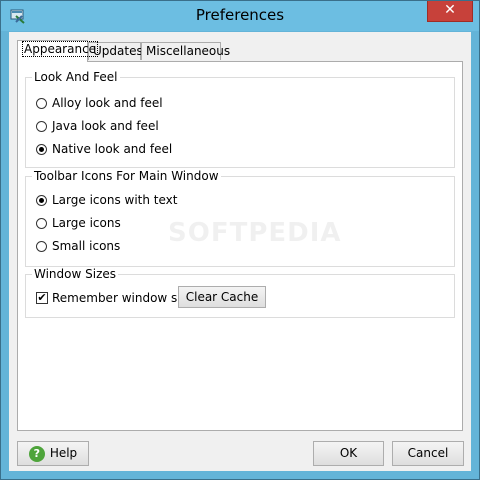 The height and width of the screenshot is (480, 480). I want to click on tab-miscellaneous-label: Miscellaneous, so click(188, 51).